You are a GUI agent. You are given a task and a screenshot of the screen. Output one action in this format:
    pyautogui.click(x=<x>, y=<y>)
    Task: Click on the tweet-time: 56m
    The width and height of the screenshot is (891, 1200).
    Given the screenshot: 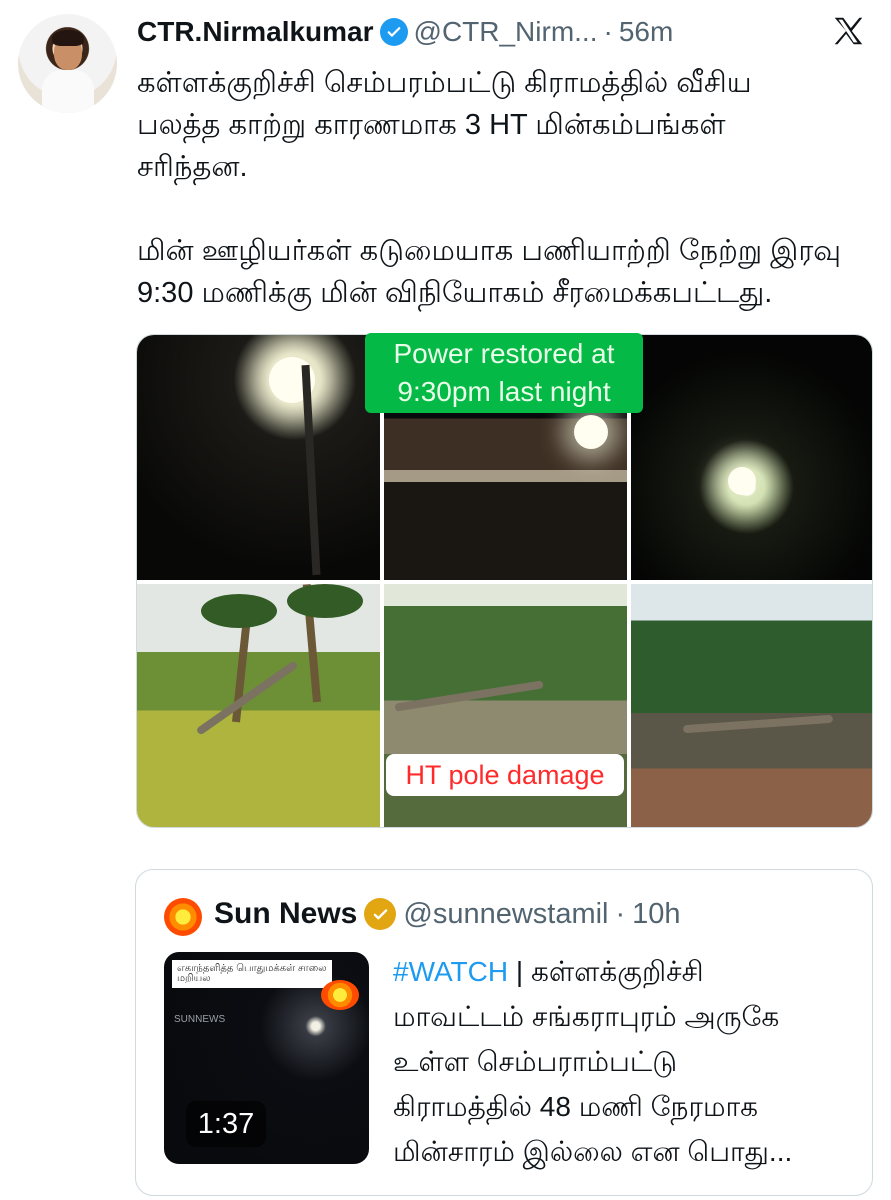 What is the action you would take?
    pyautogui.click(x=646, y=32)
    